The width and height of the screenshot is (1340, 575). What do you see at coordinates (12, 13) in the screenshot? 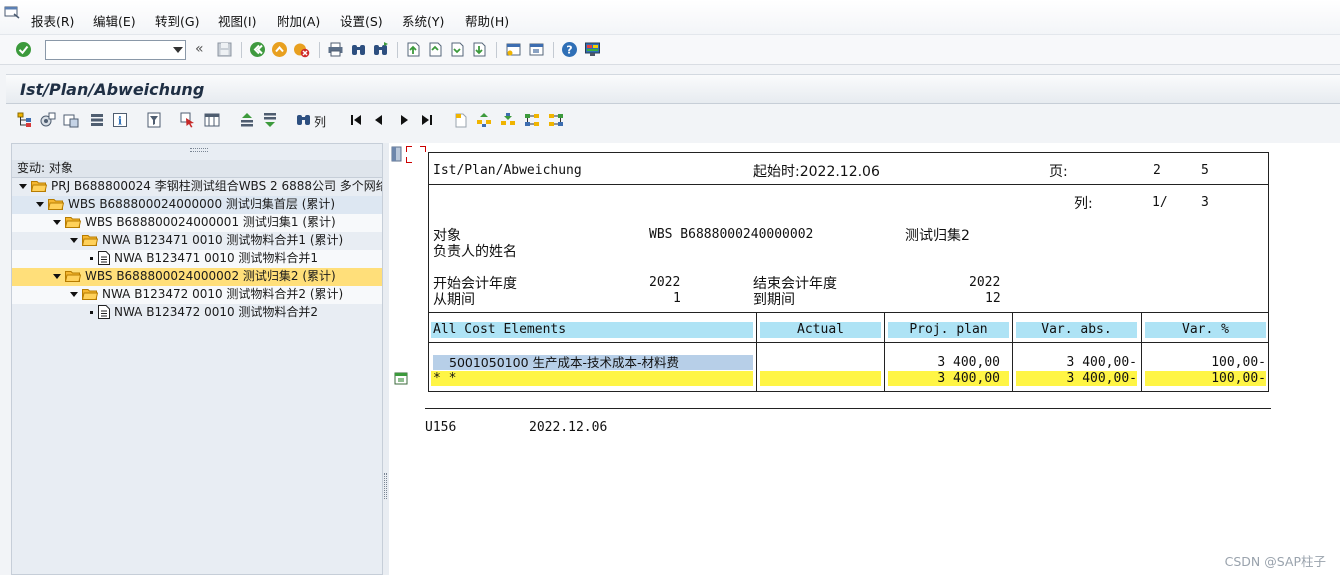
I see `system-menu-icon` at bounding box center [12, 13].